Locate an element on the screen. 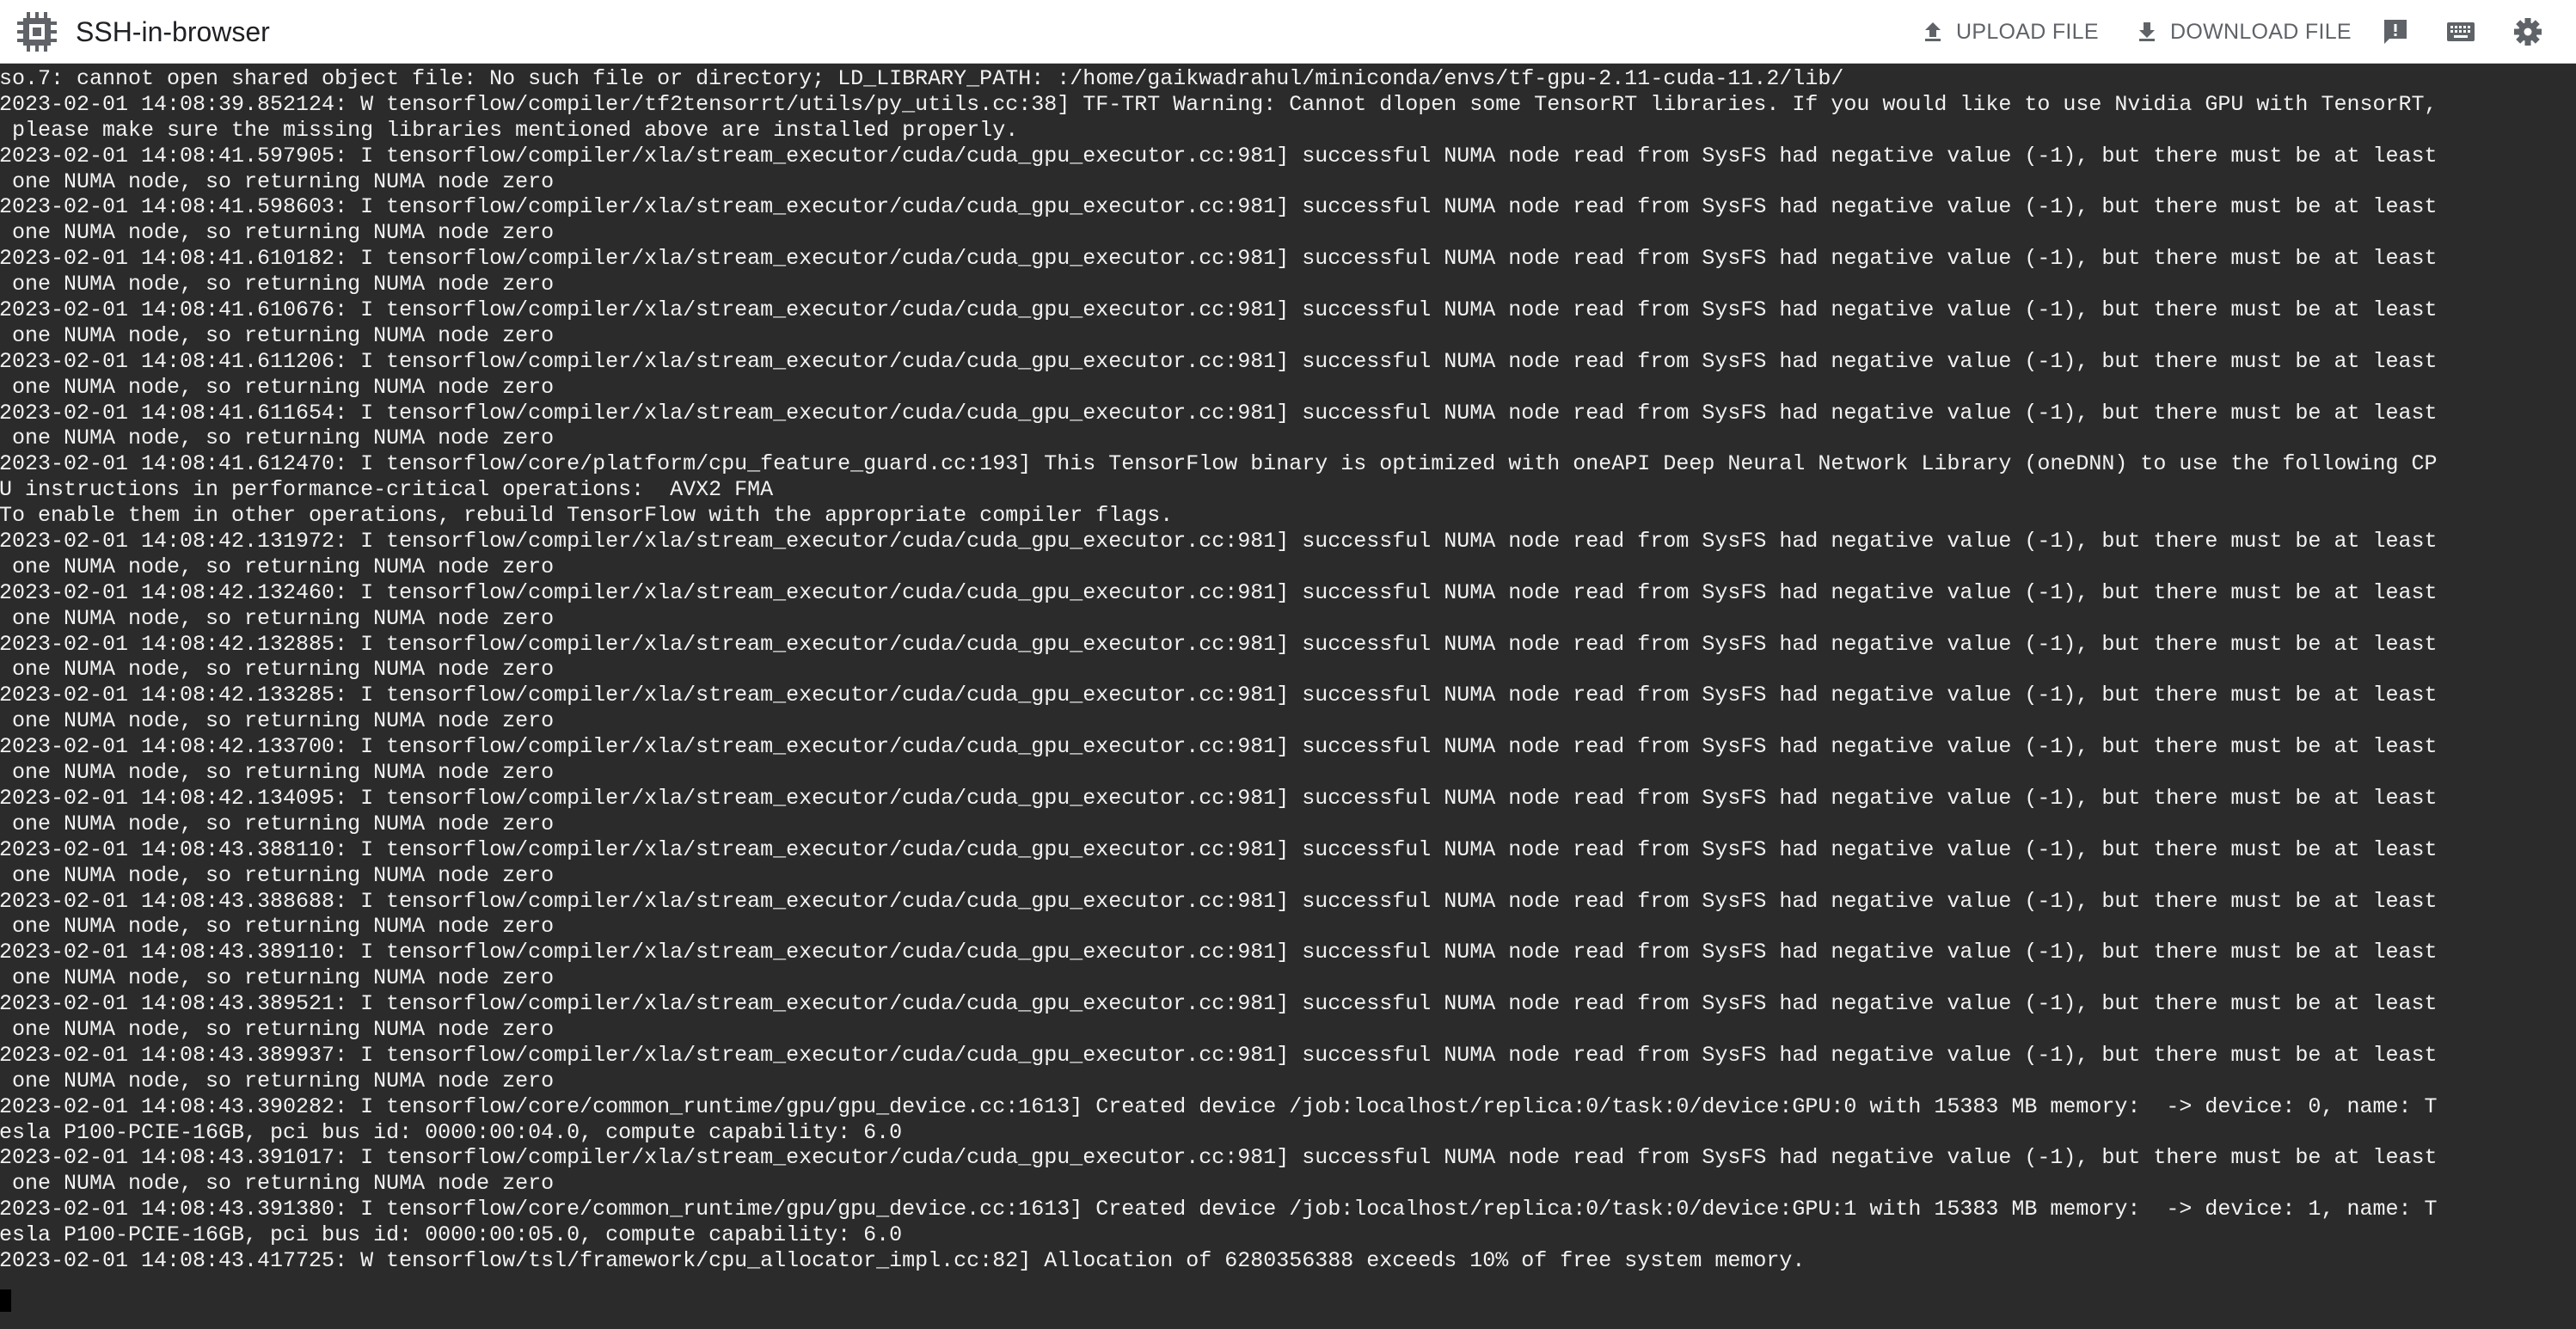  feedback-button is located at coordinates (2395, 32).